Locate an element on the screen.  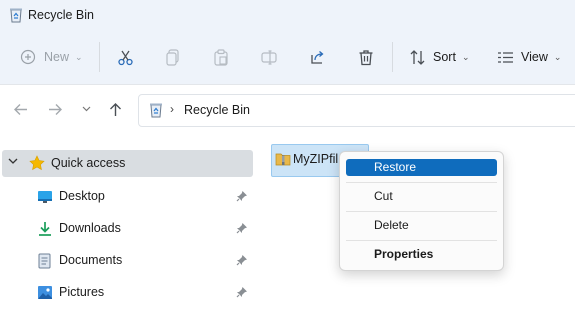
sidebar-item-quick-access: Quick access is located at coordinates (127, 163).